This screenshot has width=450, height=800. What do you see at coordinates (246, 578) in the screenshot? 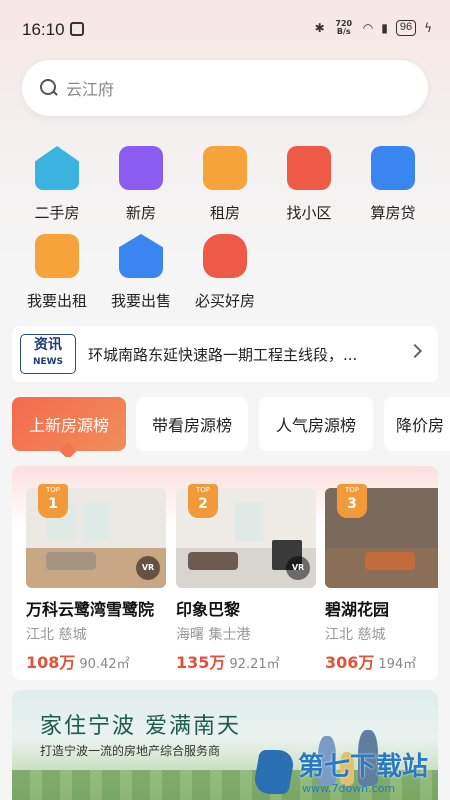
I see `listing-card: VR TOP 2 印象巴黎 海曙 集士港 135万 92.21㎡` at bounding box center [246, 578].